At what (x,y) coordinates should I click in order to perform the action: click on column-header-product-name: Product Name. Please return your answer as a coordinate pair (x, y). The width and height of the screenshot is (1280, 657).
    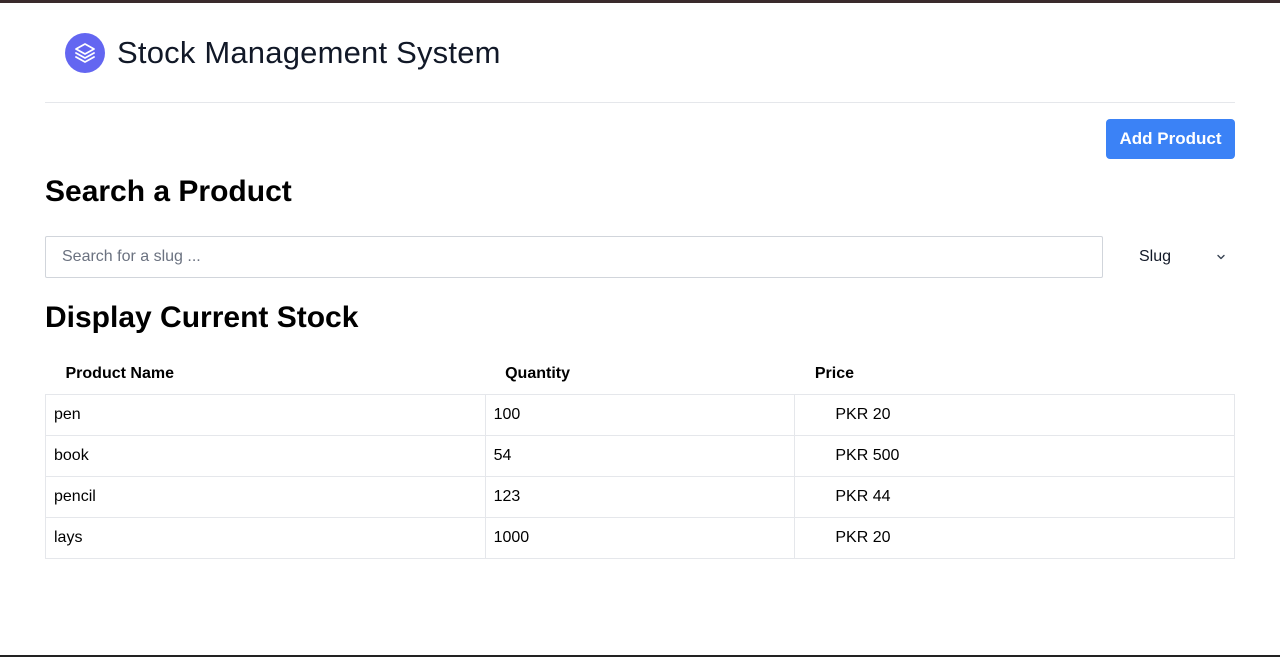
    Looking at the image, I should click on (119, 374).